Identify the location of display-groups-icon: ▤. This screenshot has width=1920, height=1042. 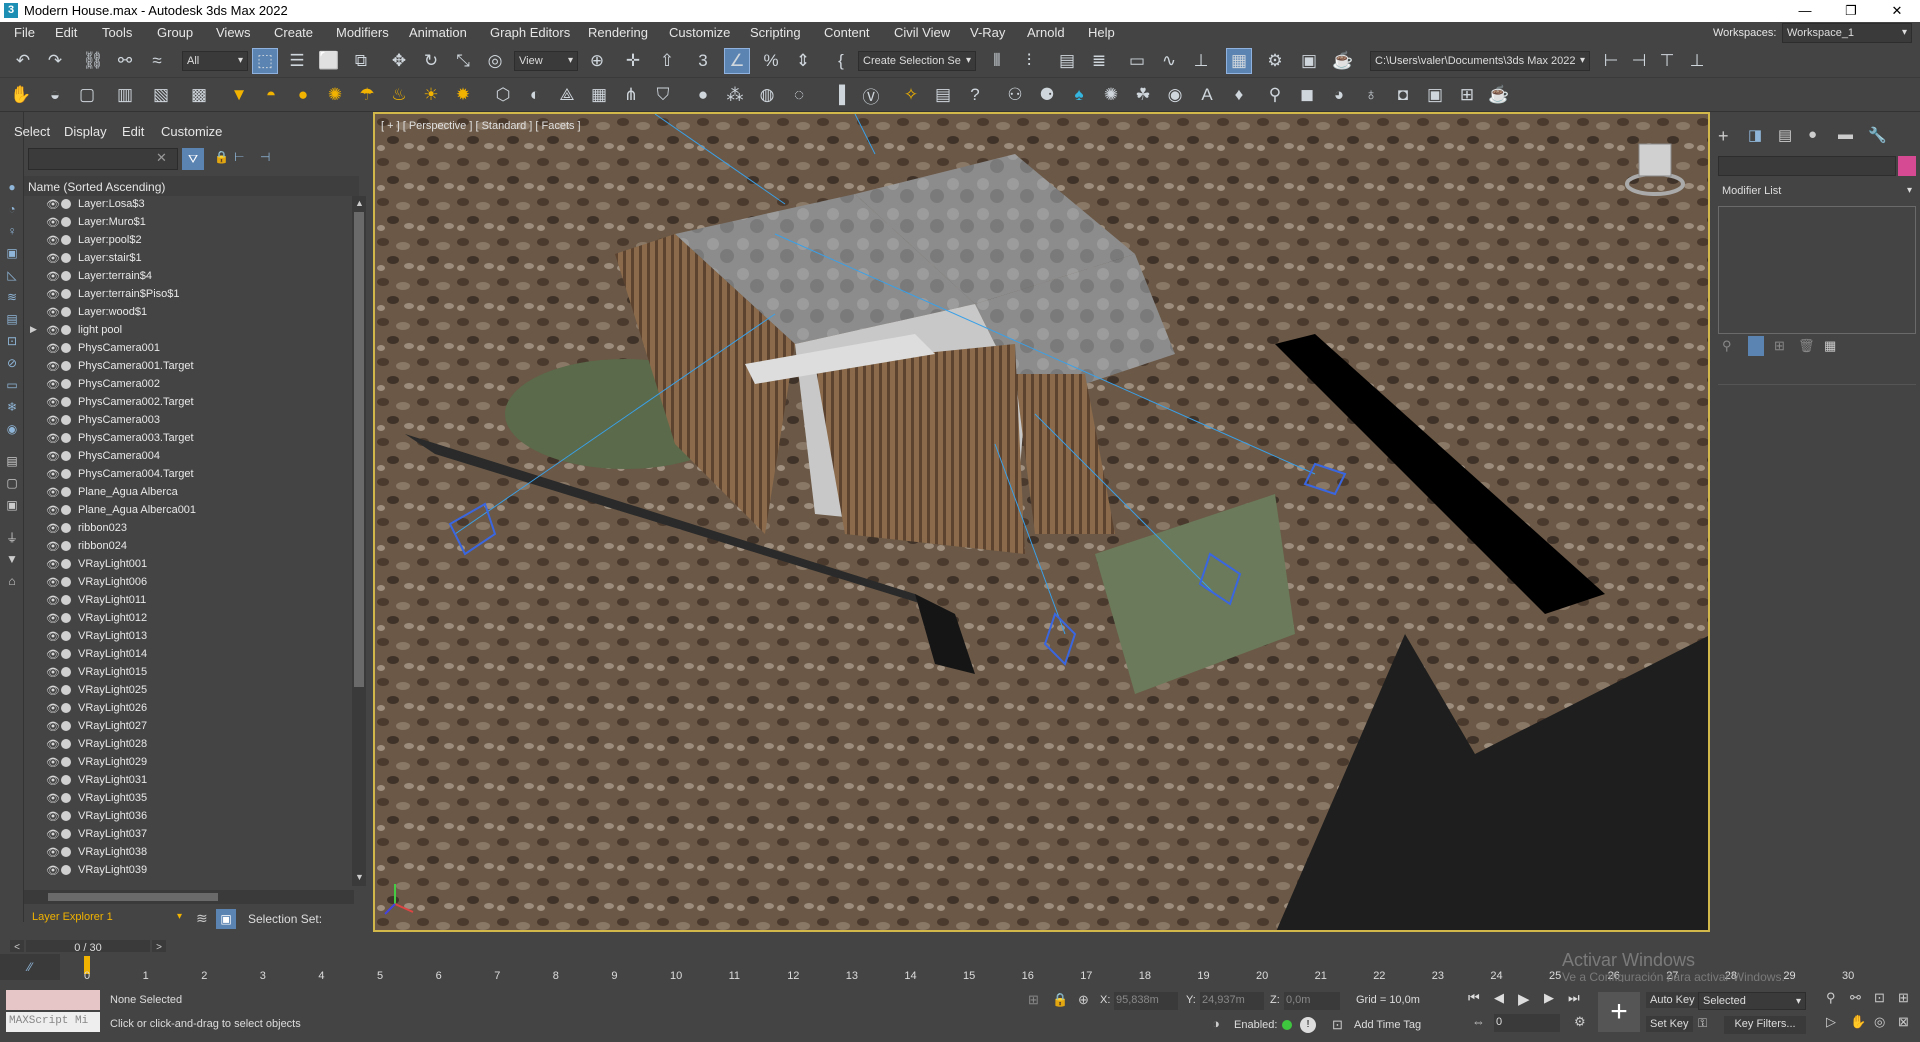
(12, 319).